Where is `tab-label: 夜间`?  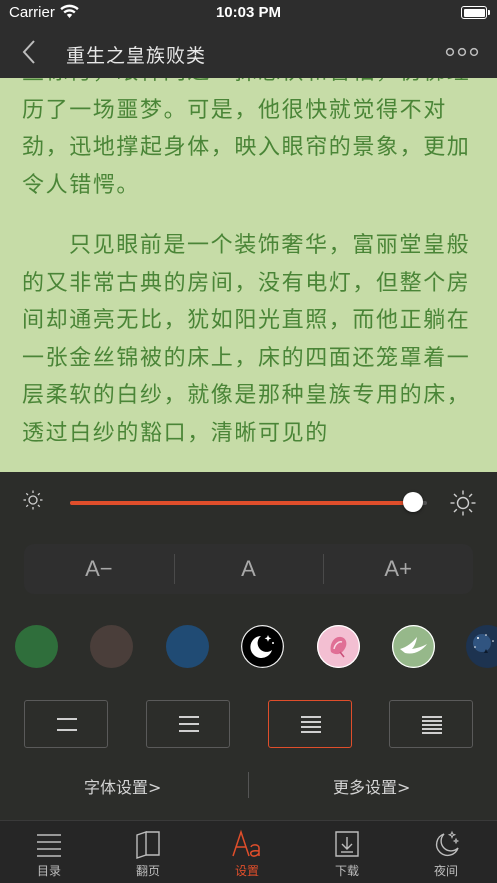
tab-label: 夜间 is located at coordinates (445, 871).